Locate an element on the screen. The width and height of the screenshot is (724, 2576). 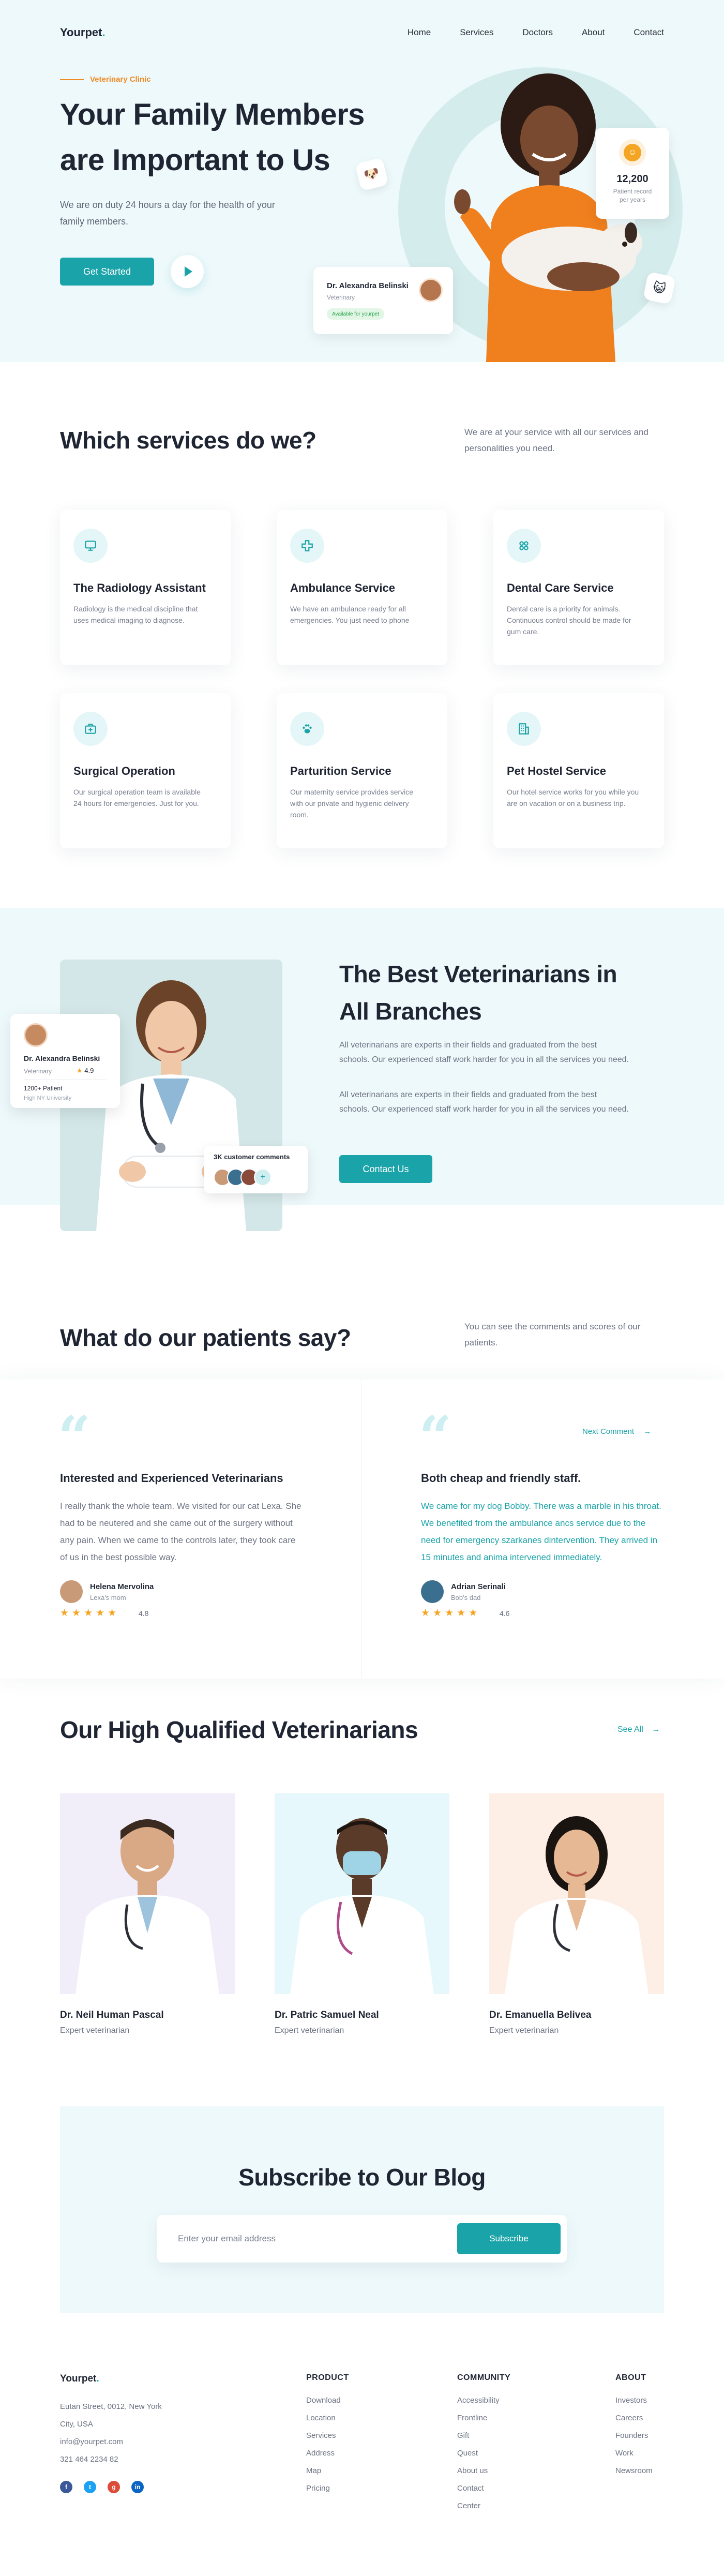
patient-count-label: Patient record per years is located at coordinates (632, 195).